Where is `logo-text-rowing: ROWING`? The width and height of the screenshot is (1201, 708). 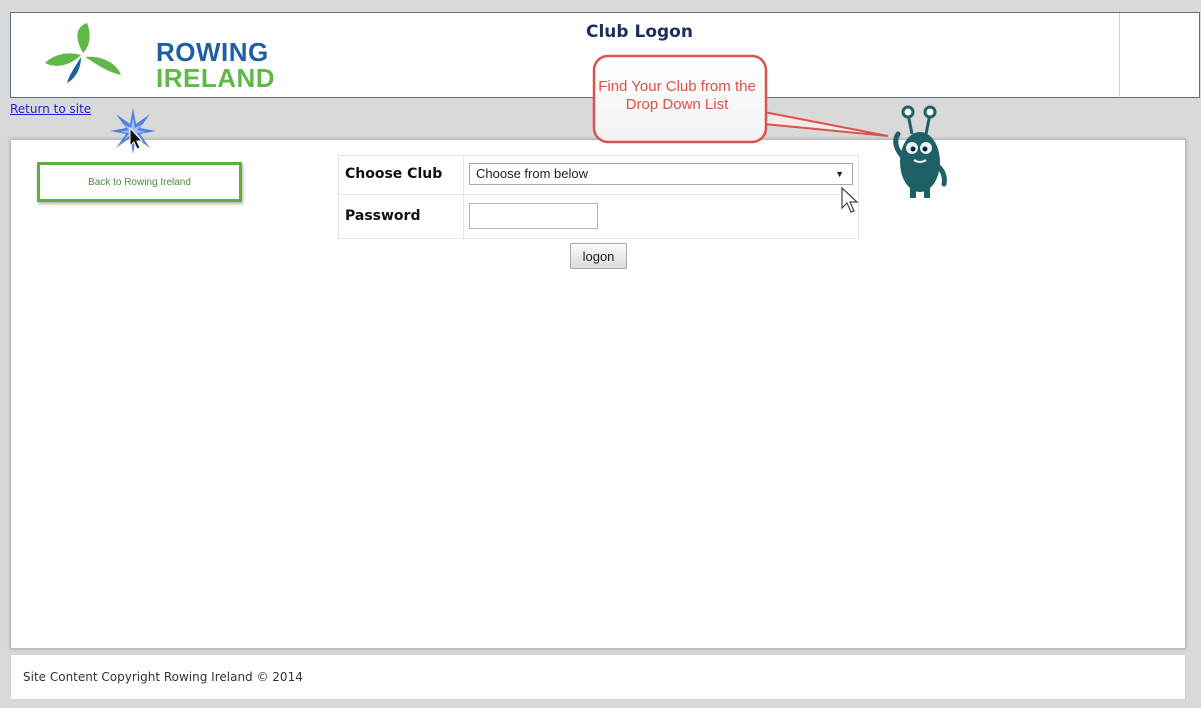 logo-text-rowing: ROWING is located at coordinates (212, 52).